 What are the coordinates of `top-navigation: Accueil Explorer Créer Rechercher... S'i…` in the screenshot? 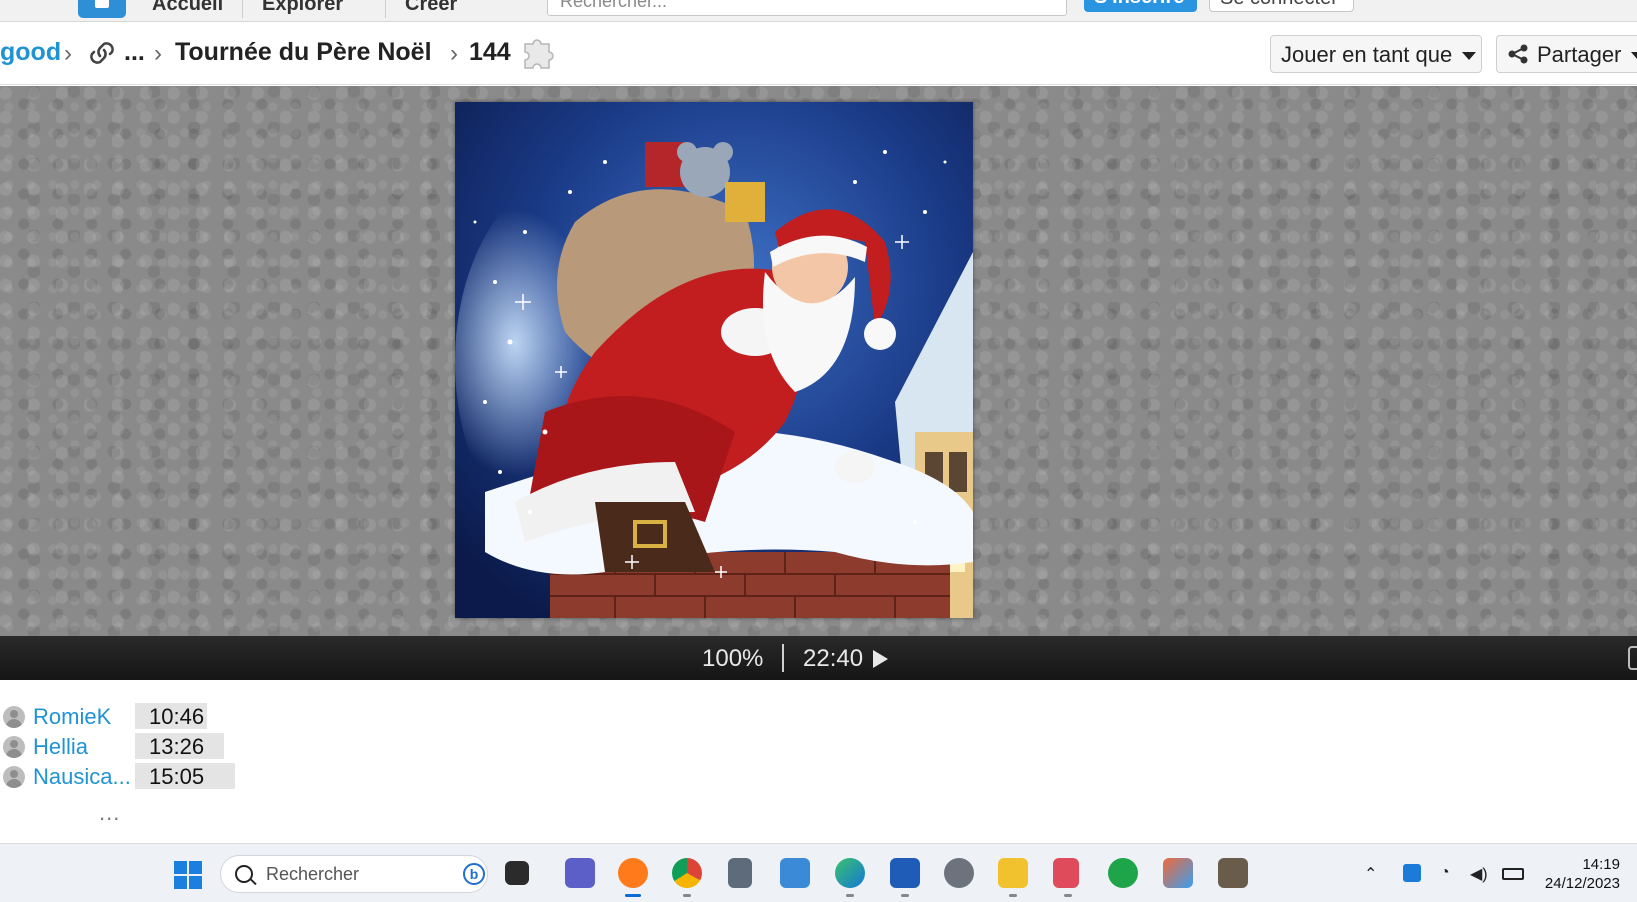 It's located at (818, 11).